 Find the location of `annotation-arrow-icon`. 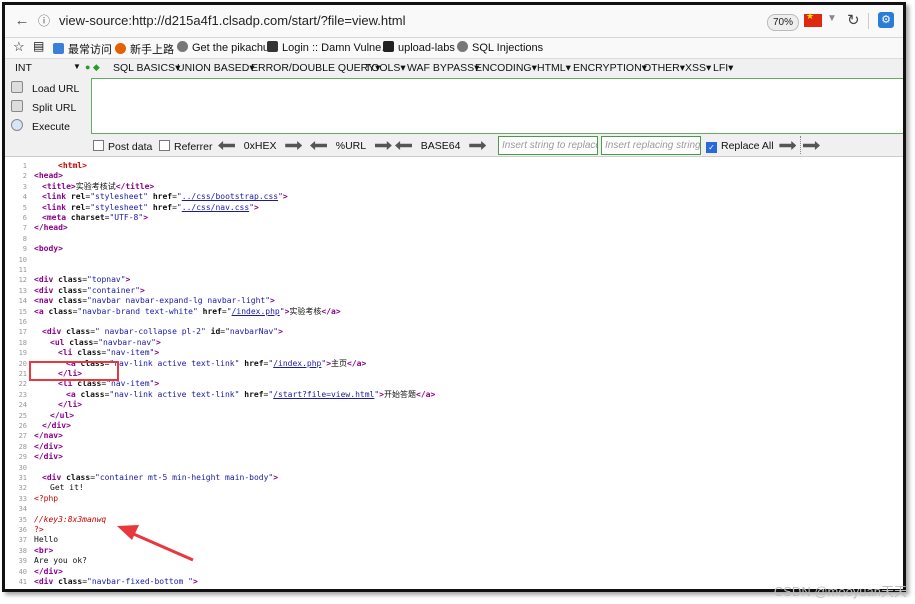

annotation-arrow-icon is located at coordinates (155, 543).